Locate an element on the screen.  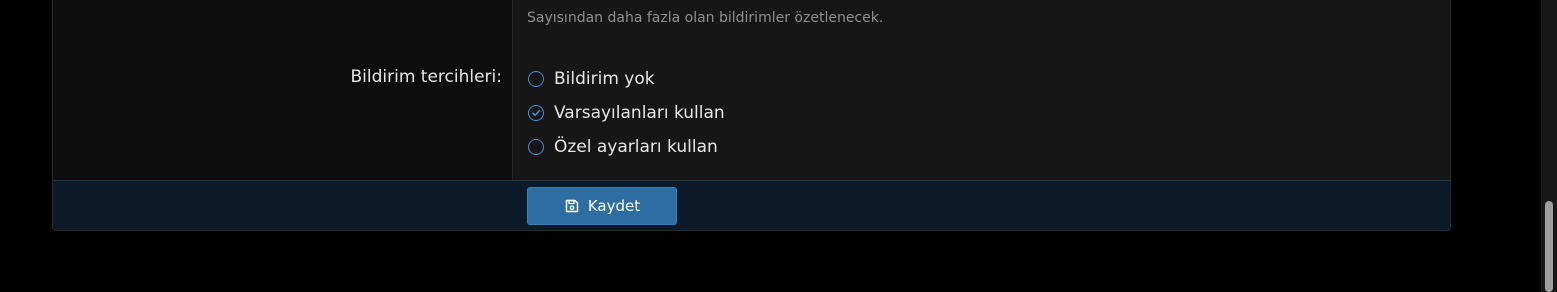
save-button: Kaydet is located at coordinates (602, 206).